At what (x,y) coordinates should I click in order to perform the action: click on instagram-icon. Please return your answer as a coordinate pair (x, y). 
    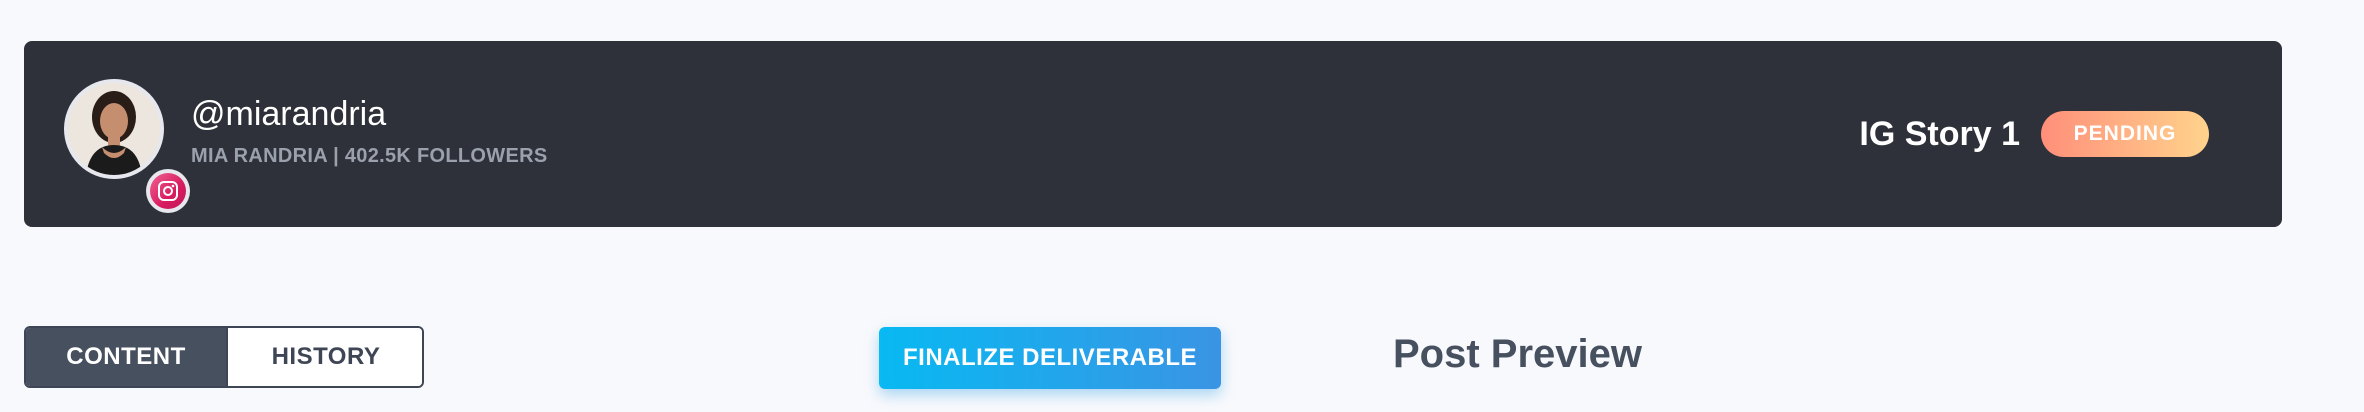
    Looking at the image, I should click on (168, 191).